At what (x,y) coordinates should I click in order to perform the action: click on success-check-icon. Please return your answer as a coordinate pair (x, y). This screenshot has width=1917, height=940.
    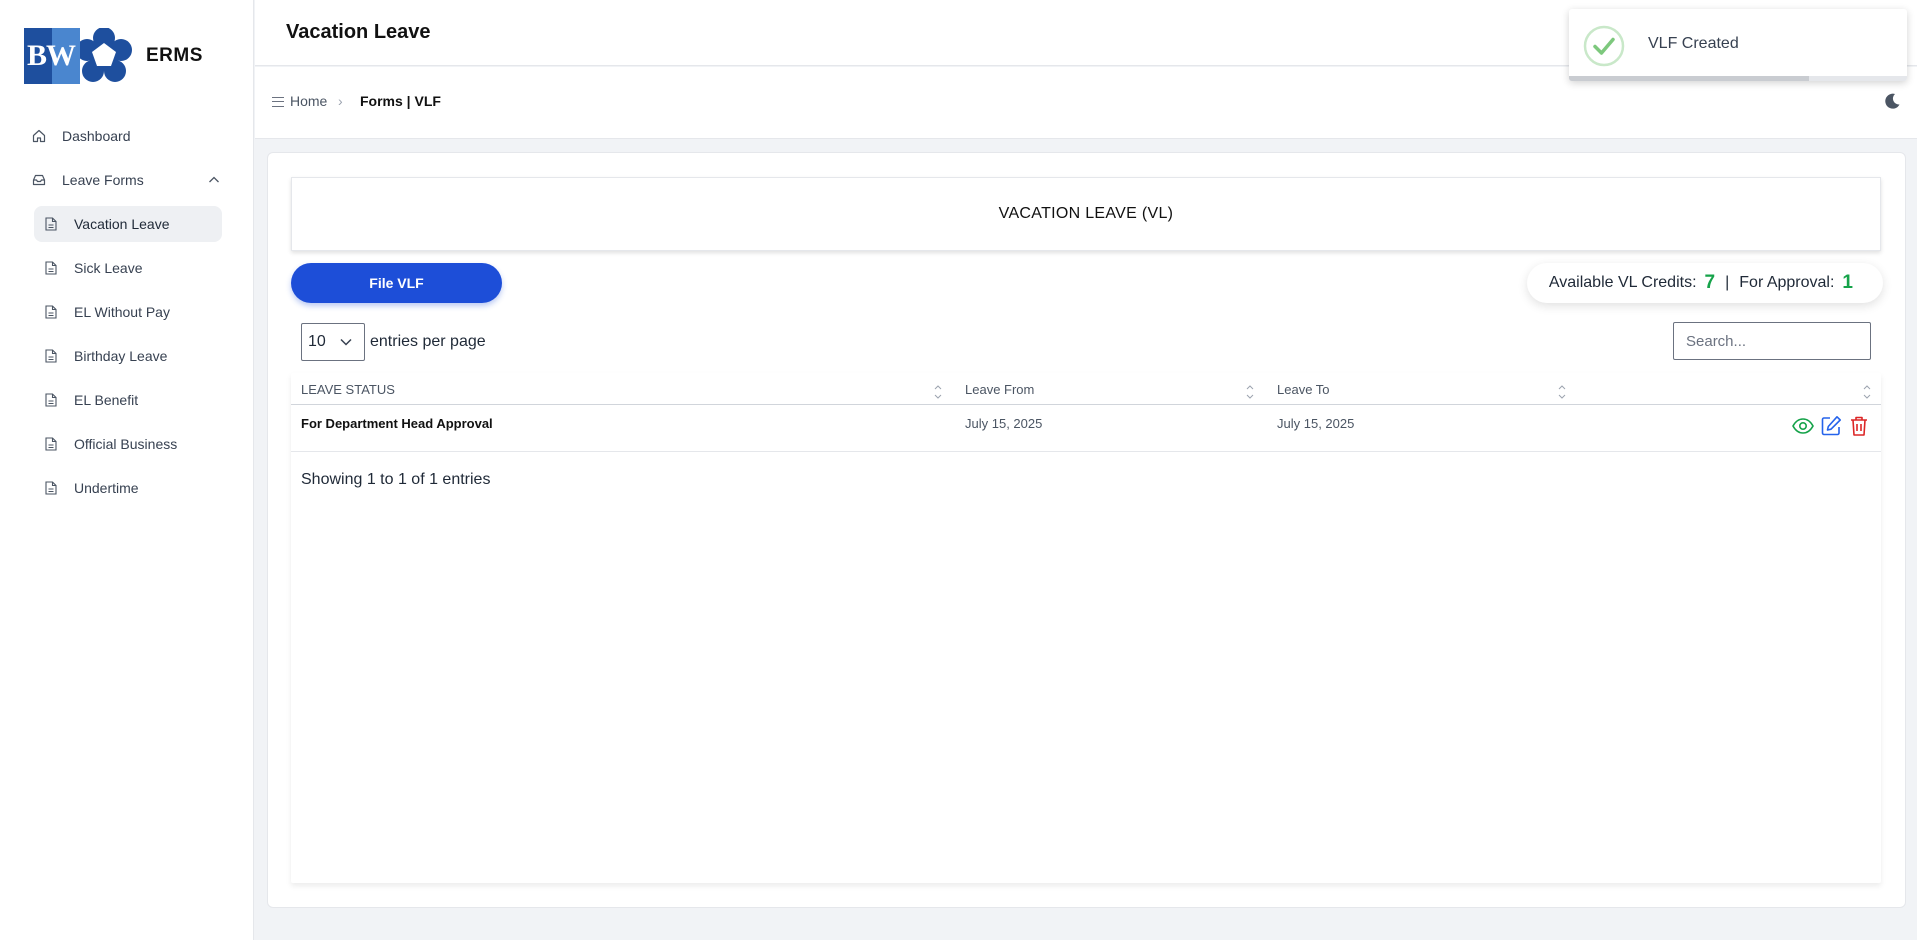
    Looking at the image, I should click on (1604, 46).